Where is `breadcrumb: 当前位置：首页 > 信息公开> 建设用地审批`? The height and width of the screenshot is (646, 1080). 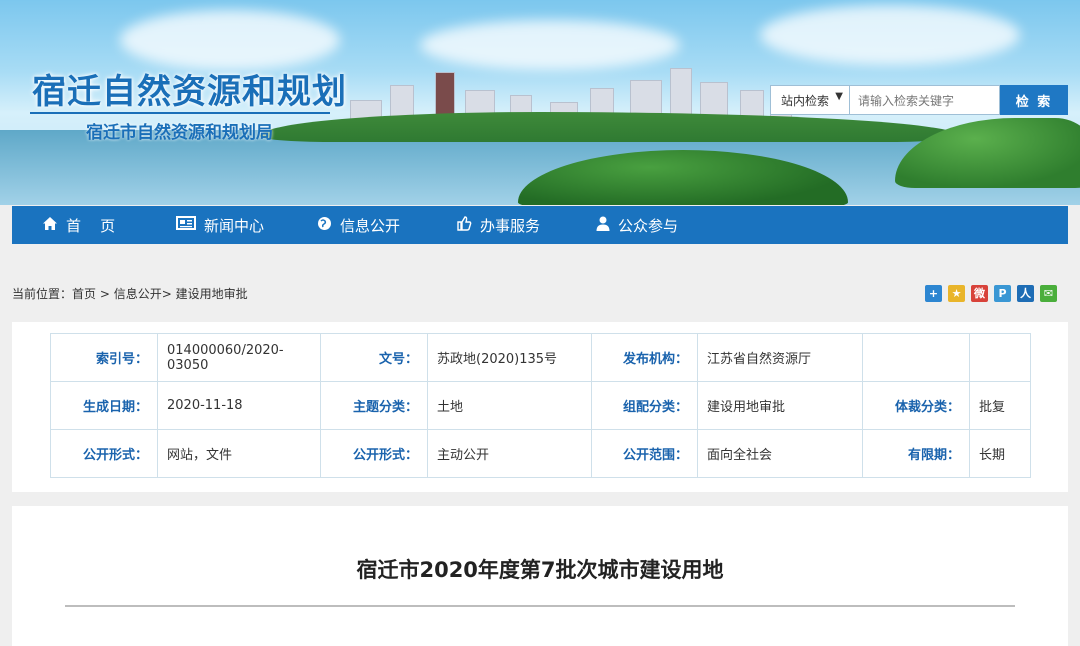
breadcrumb: 当前位置：首页 > 信息公开> 建设用地审批 is located at coordinates (130, 293).